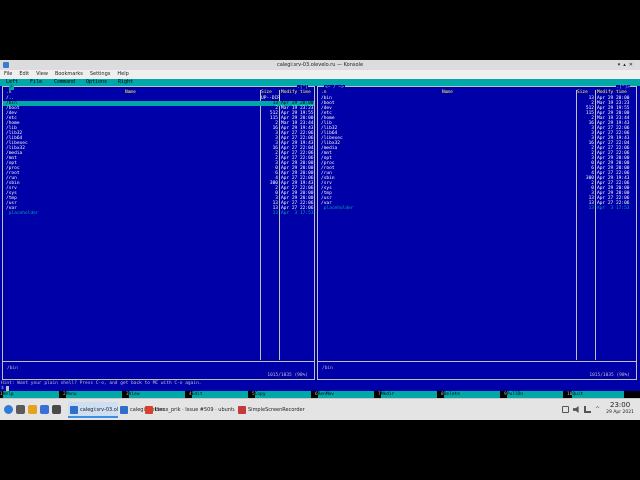 The width and height of the screenshot is (640, 480). I want to click on volume-icon, so click(576, 409).